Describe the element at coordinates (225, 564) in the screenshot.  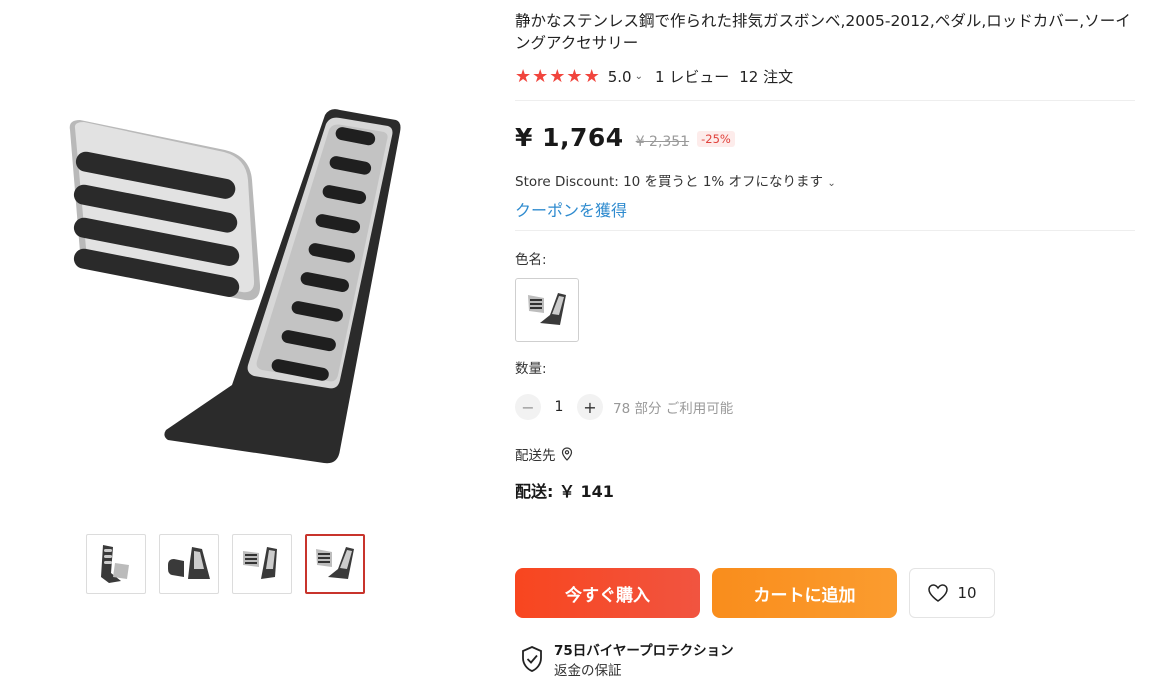
I see `thumbnail-strip` at that location.